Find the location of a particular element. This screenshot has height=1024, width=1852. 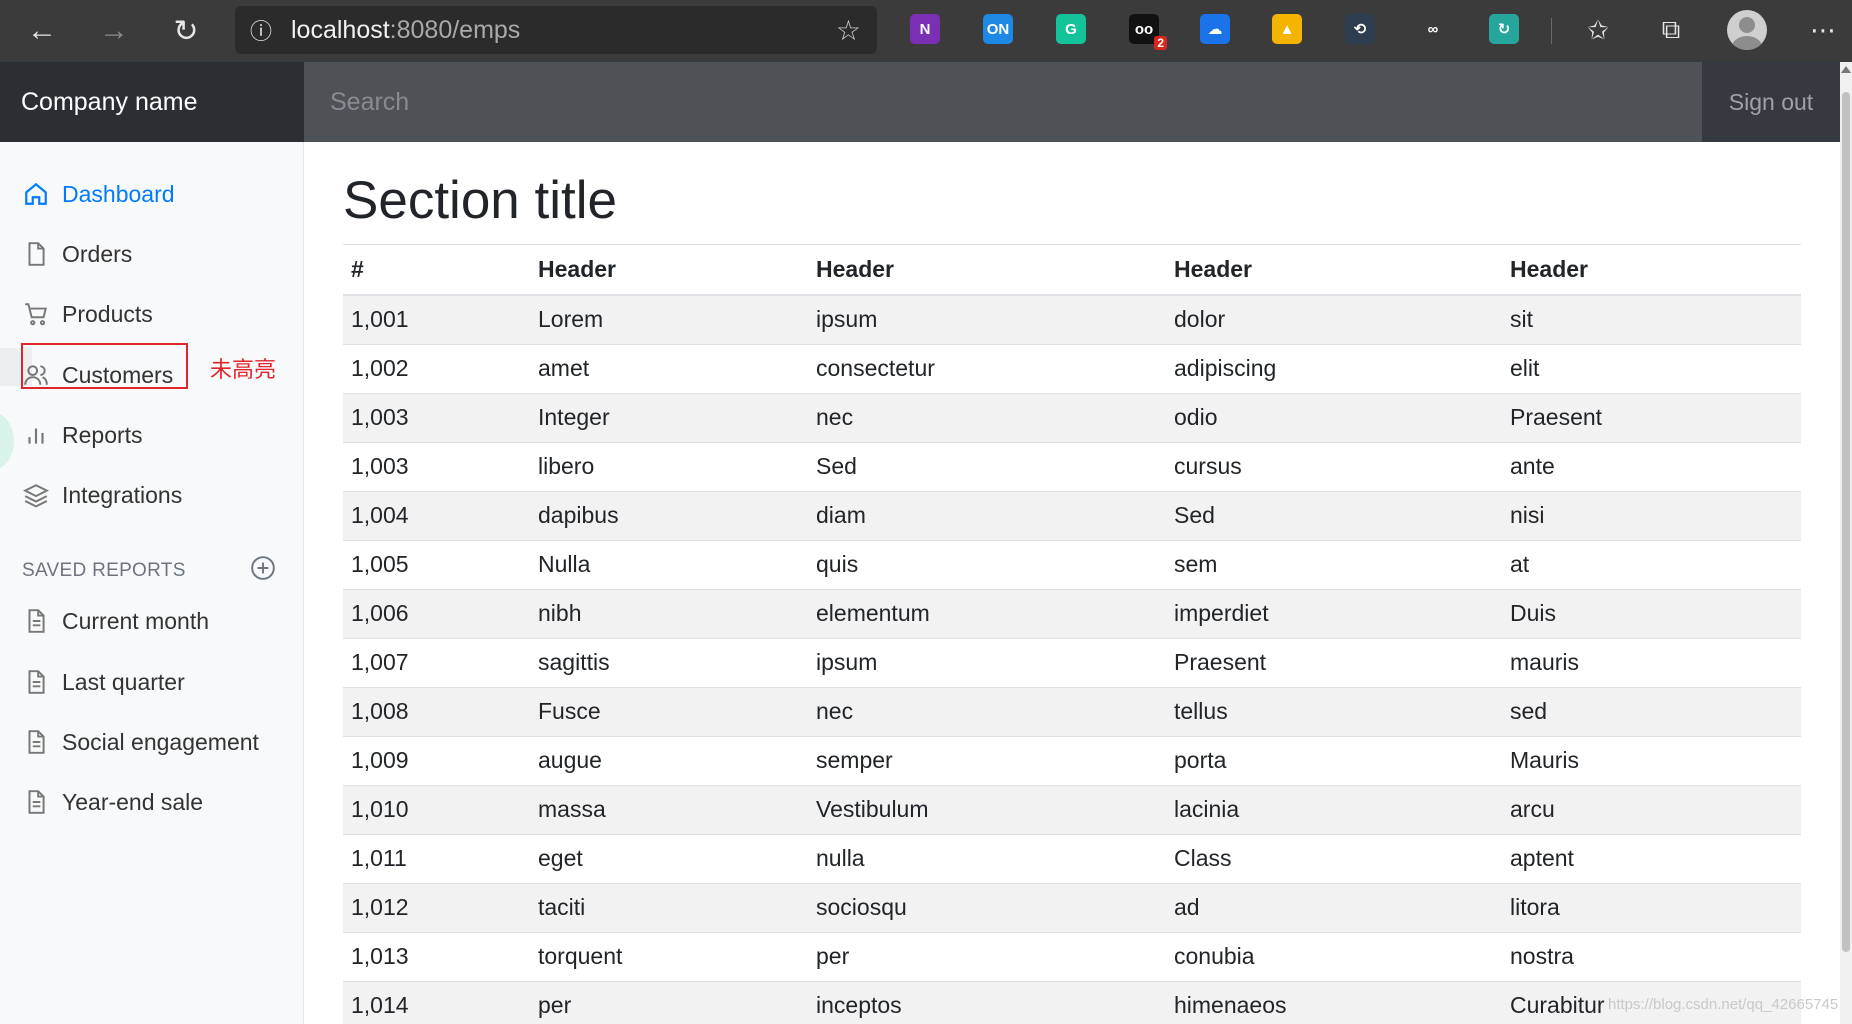

address-bar: ⓘ localhost:8080/emps ☆ is located at coordinates (556, 30).